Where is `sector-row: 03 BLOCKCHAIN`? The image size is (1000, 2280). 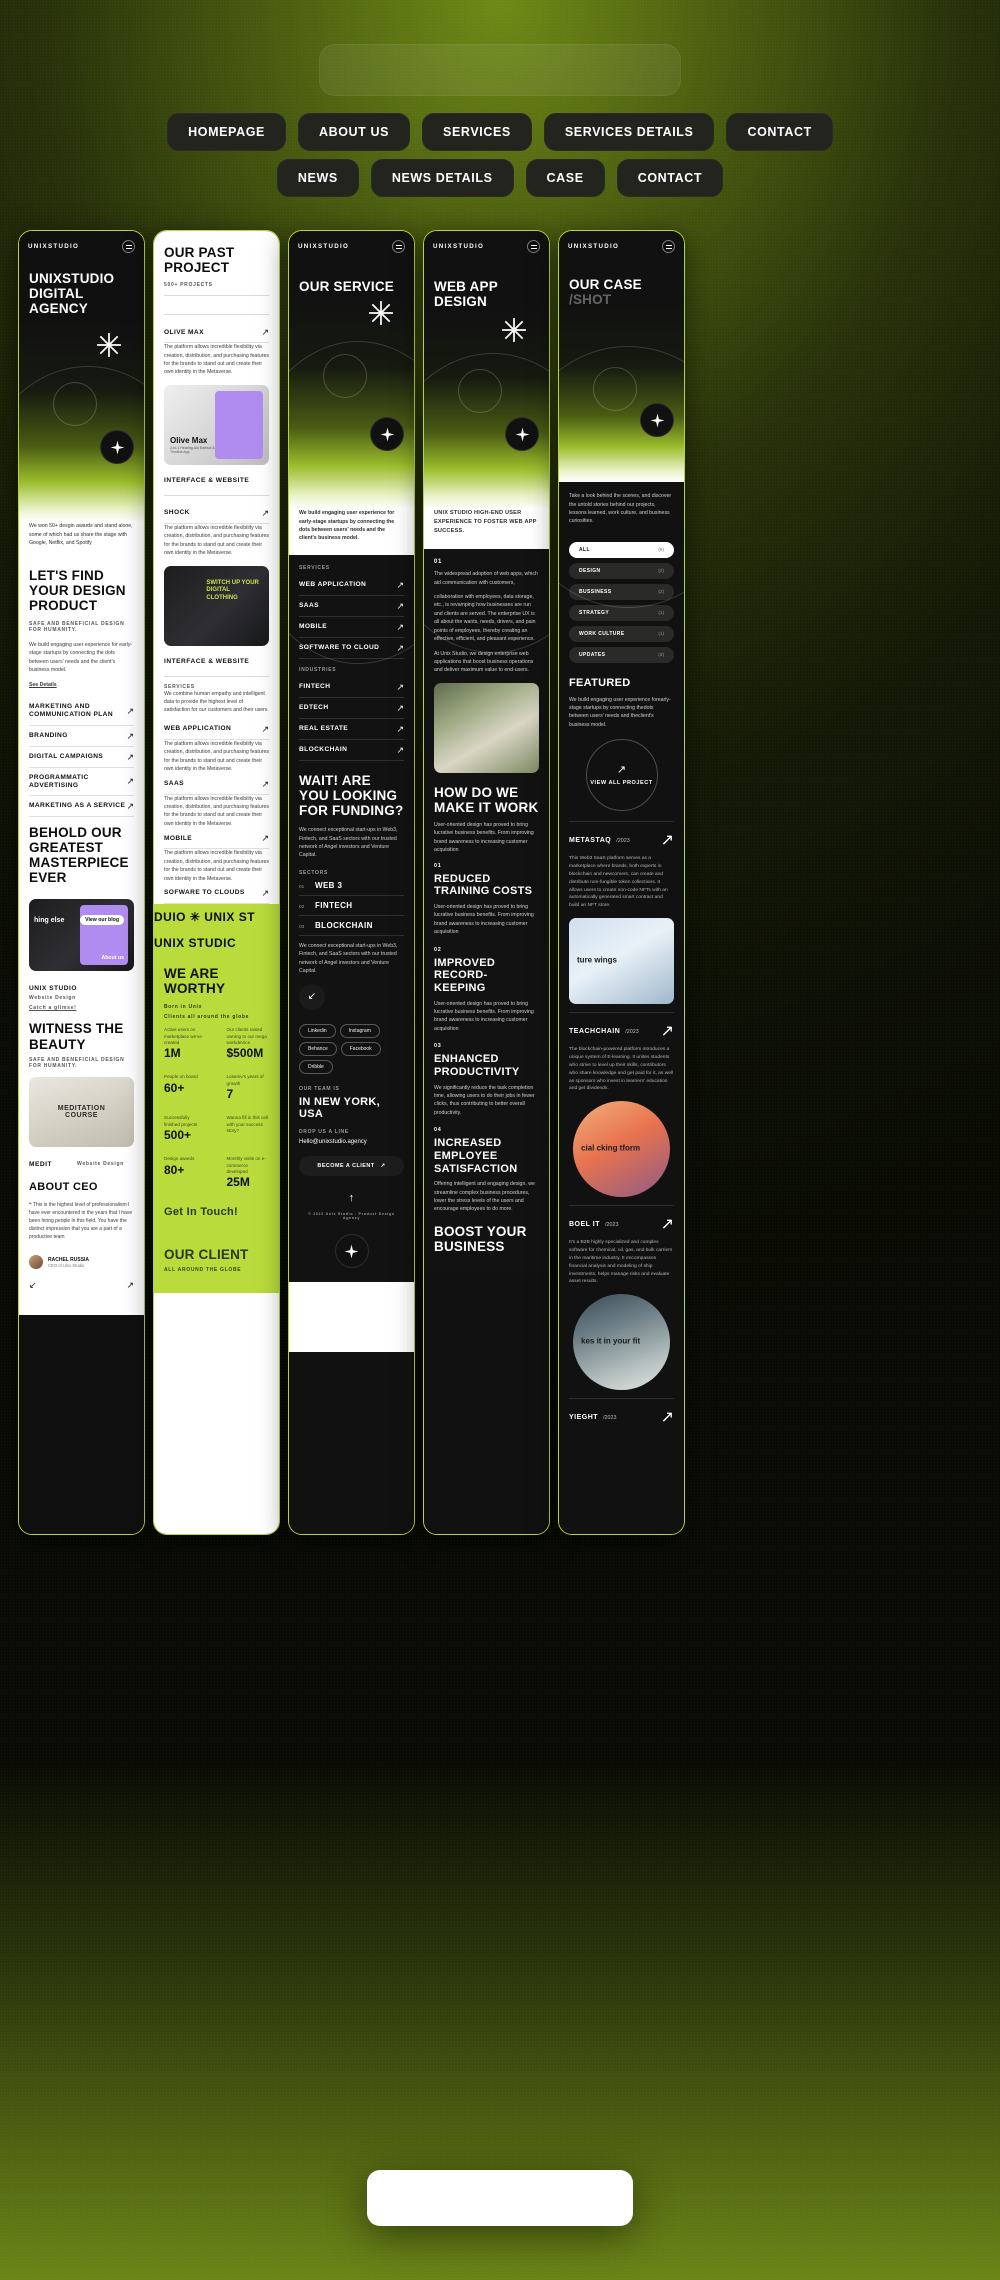
sector-row: 03 BLOCKCHAIN is located at coordinates (351, 925).